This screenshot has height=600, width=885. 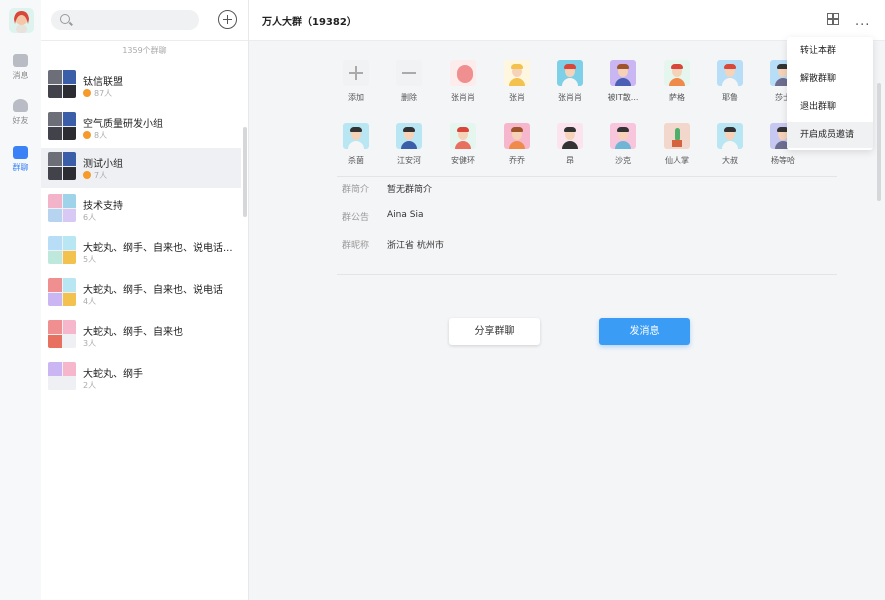 I want to click on member-label: 添加, so click(x=356, y=97).